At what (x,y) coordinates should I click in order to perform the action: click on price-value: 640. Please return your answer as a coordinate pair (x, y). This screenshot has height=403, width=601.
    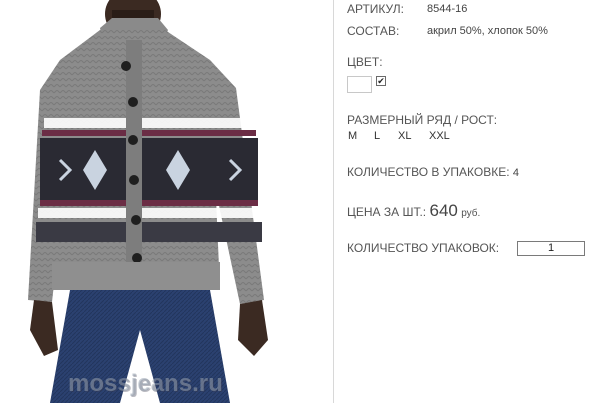
    Looking at the image, I should click on (443, 210).